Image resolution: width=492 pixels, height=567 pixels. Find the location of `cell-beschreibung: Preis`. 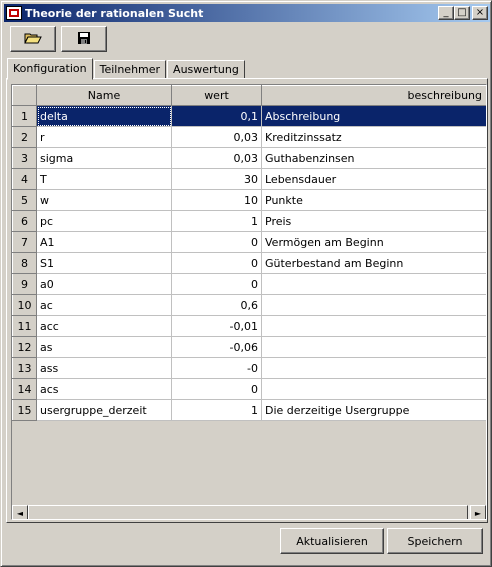

cell-beschreibung: Preis is located at coordinates (373, 221).